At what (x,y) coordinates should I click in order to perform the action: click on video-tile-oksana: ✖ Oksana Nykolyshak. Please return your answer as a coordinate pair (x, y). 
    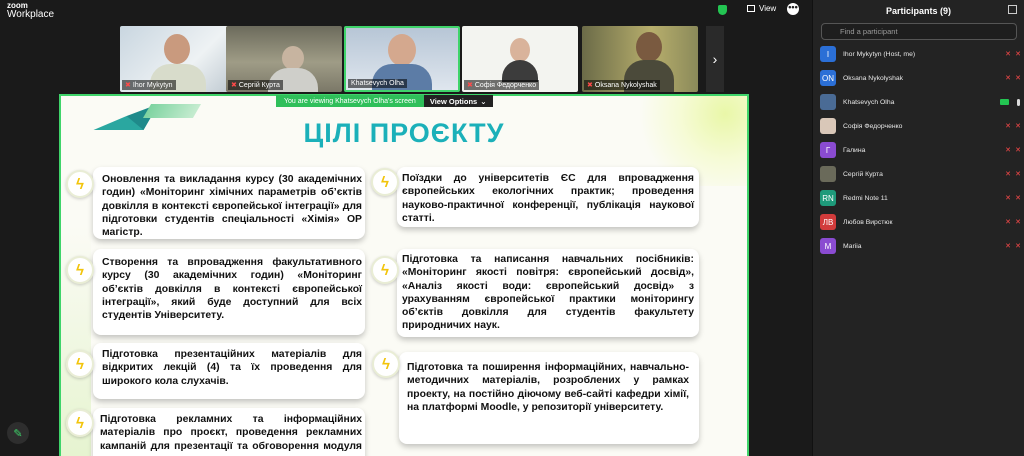
    Looking at the image, I should click on (640, 59).